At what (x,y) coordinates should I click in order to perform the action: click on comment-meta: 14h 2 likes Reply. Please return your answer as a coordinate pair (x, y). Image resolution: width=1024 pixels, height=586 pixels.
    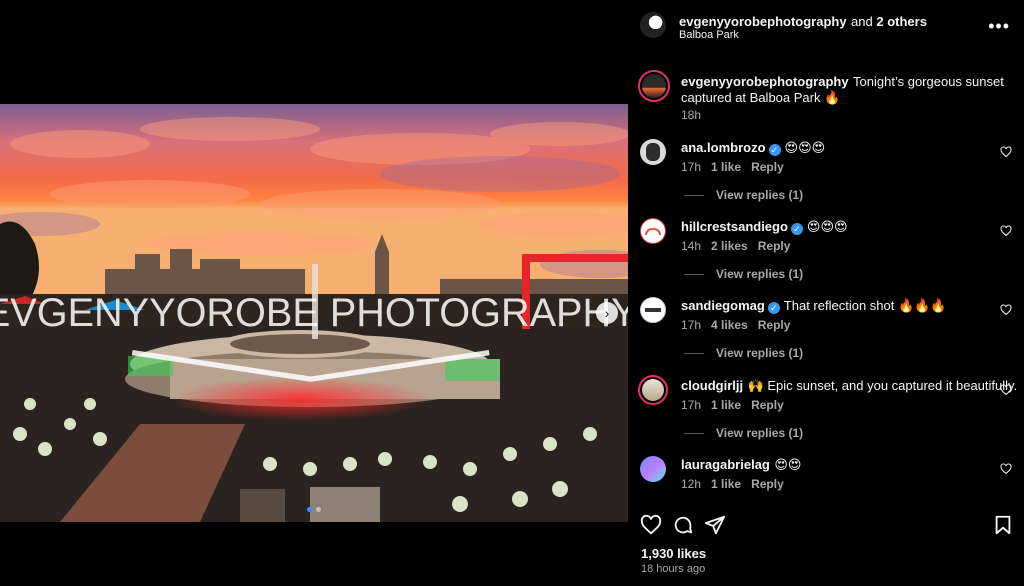
    Looking at the image, I should click on (735, 246).